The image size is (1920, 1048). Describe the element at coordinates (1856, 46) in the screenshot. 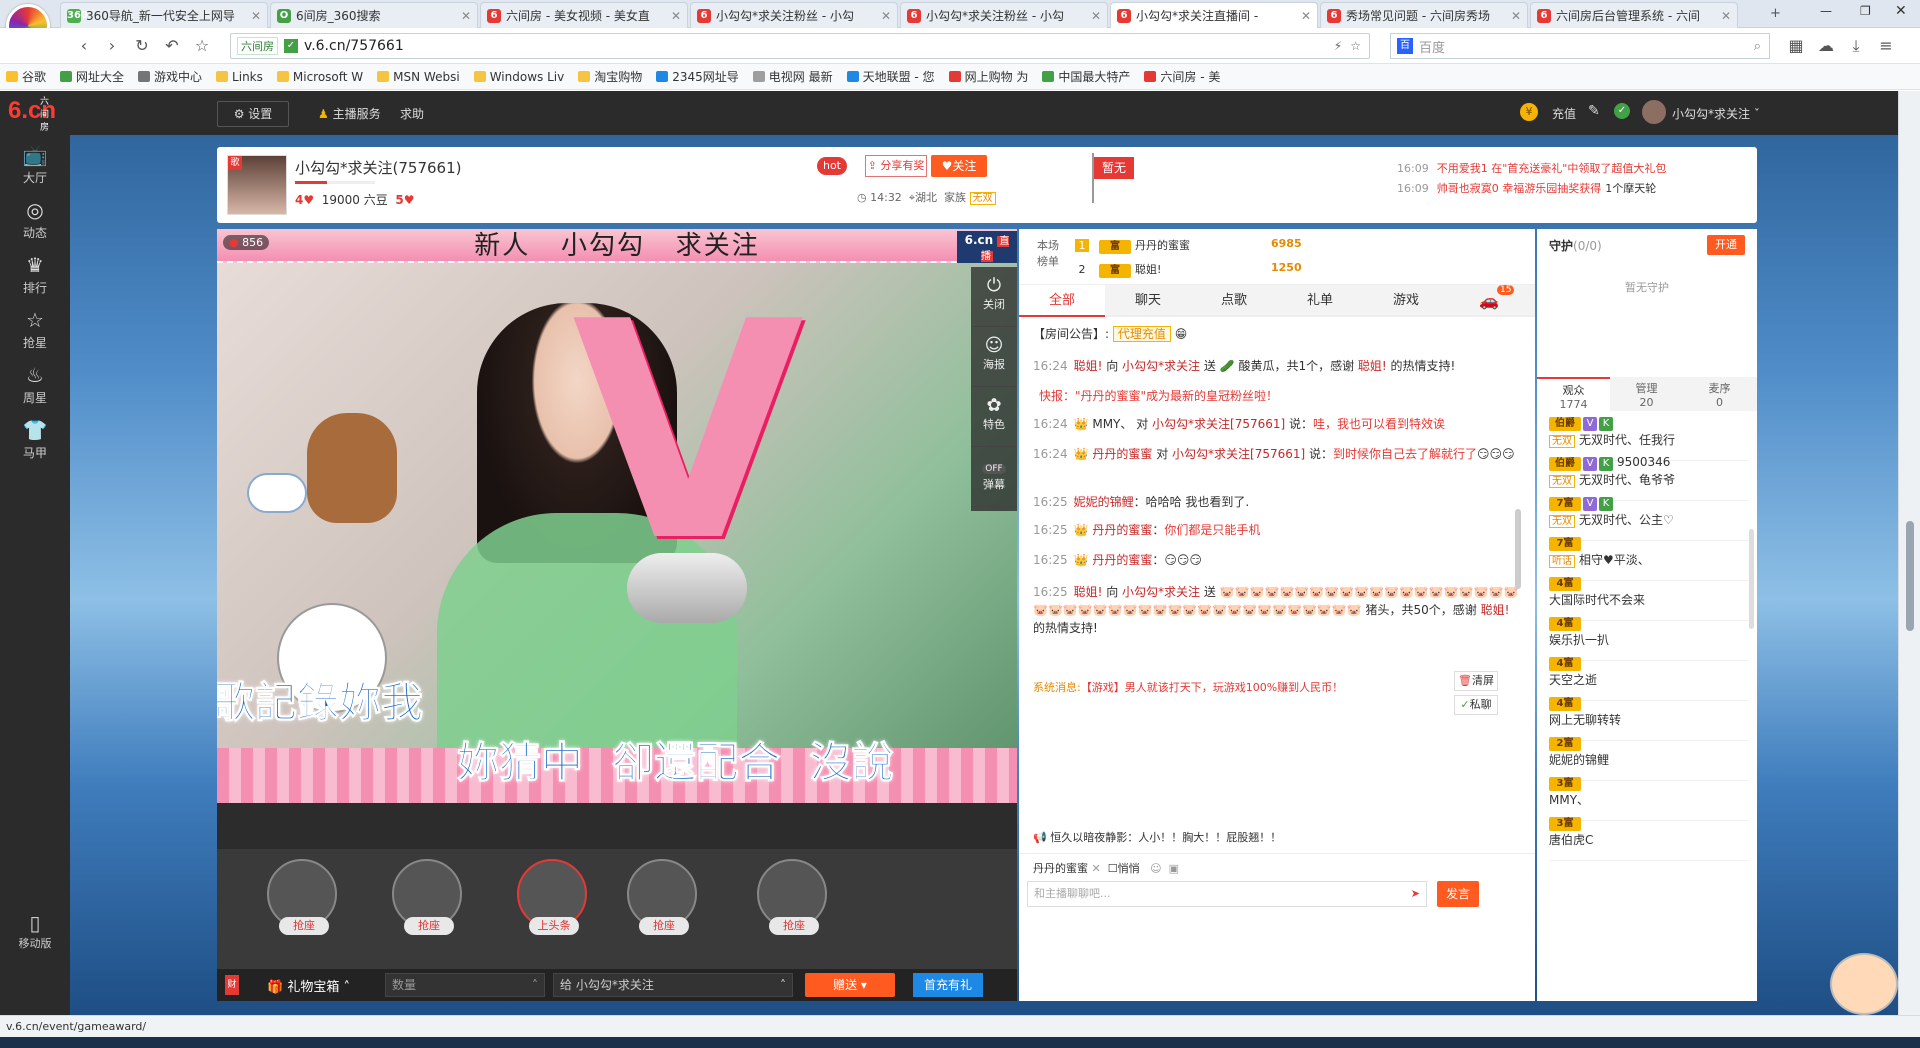

I see `download-icon: ⤓` at that location.